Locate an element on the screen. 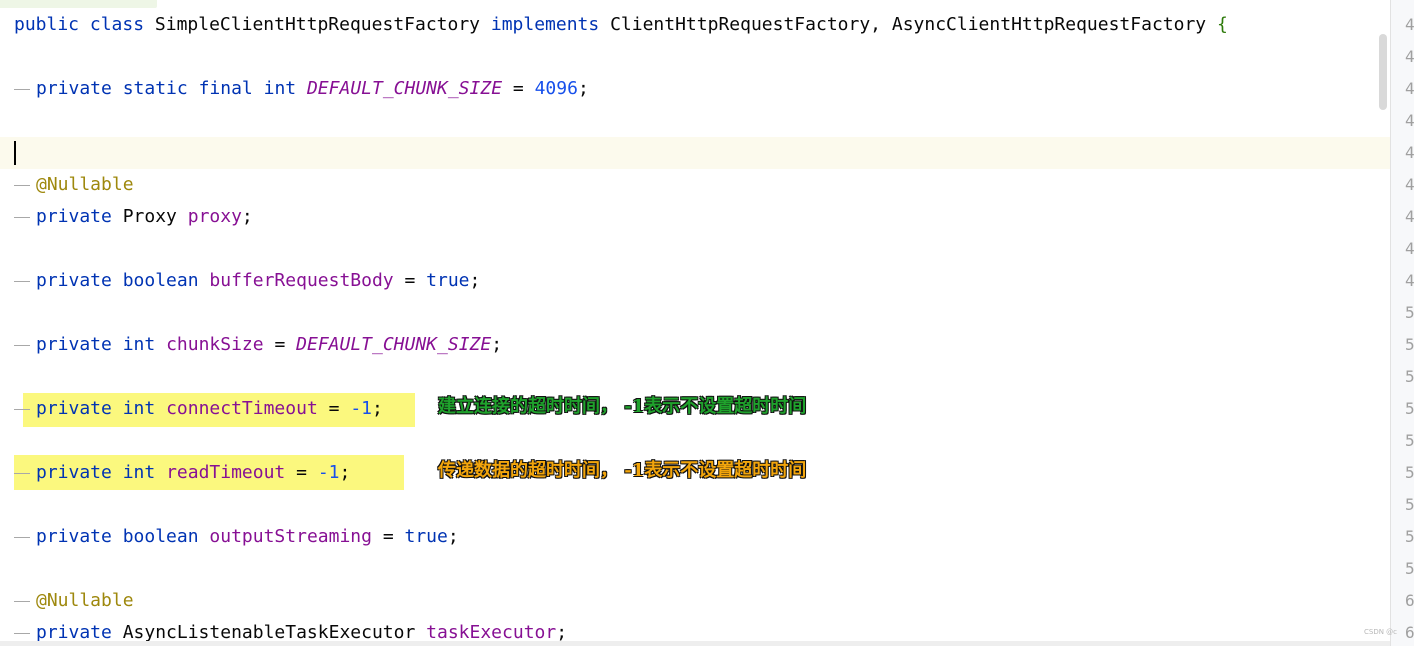 The image size is (1414, 646). field-name: proxy is located at coordinates (214, 216).